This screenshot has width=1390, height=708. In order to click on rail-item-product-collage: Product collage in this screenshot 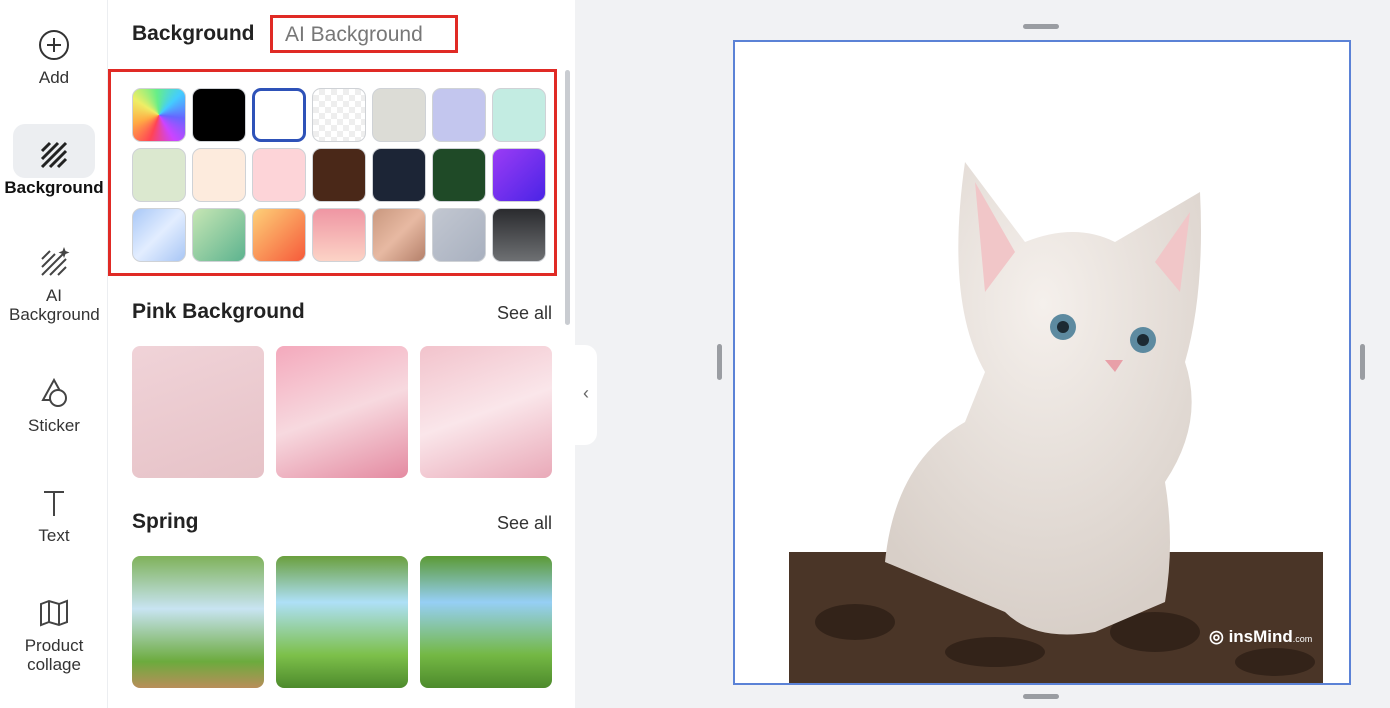, I will do `click(54, 635)`.